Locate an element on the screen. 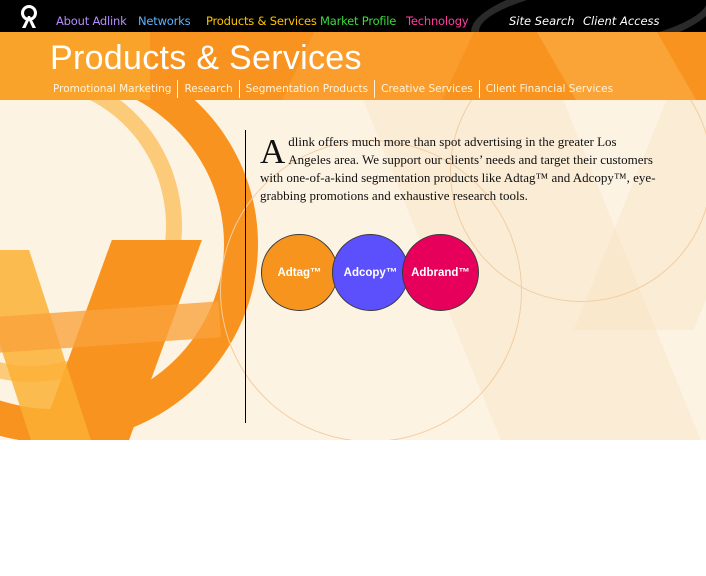  site-search-link: Site Search is located at coordinates (542, 21).